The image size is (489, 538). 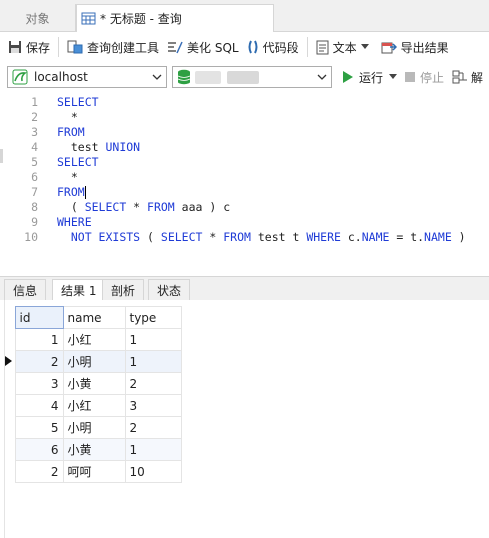 What do you see at coordinates (280, 47) in the screenshot?
I see `code-snippet-label: 代码段` at bounding box center [280, 47].